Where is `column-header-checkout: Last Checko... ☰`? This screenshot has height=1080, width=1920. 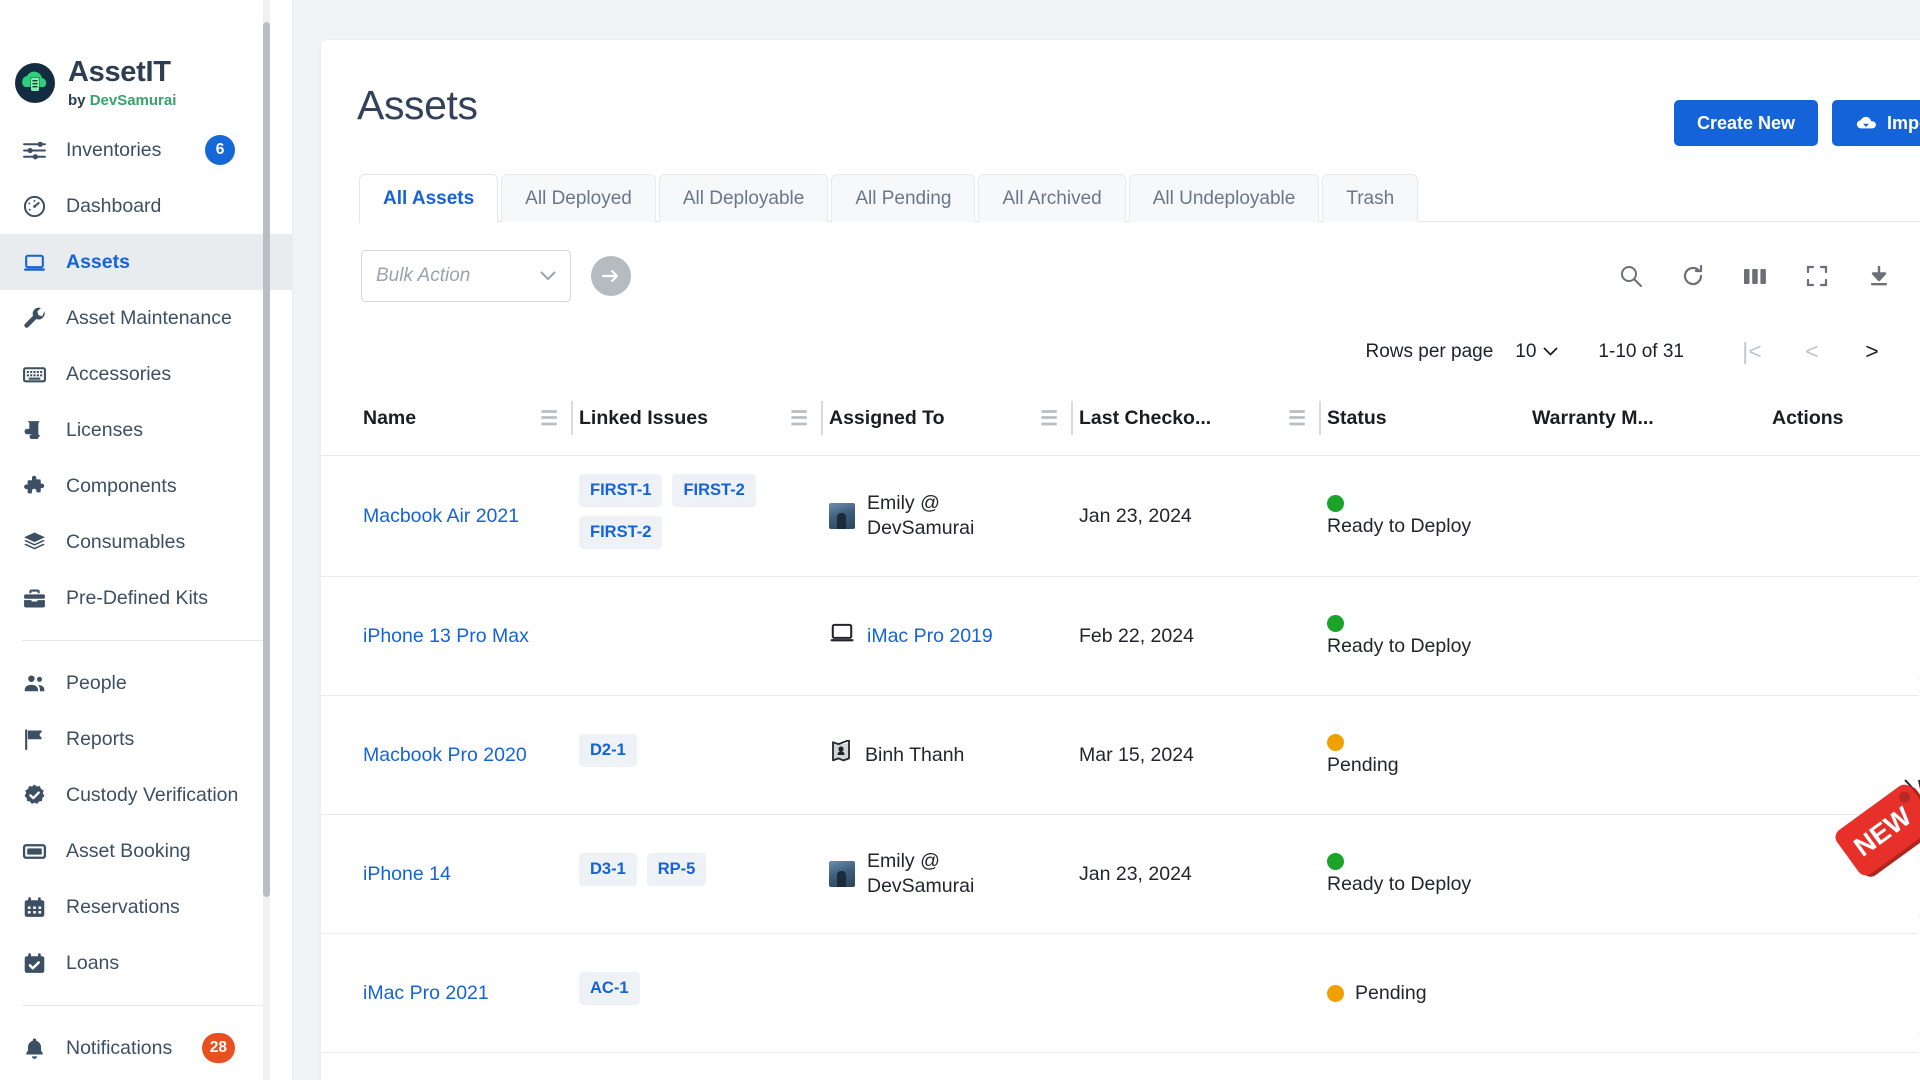
column-header-checkout: Last Checko... ☰ is located at coordinates (1203, 420).